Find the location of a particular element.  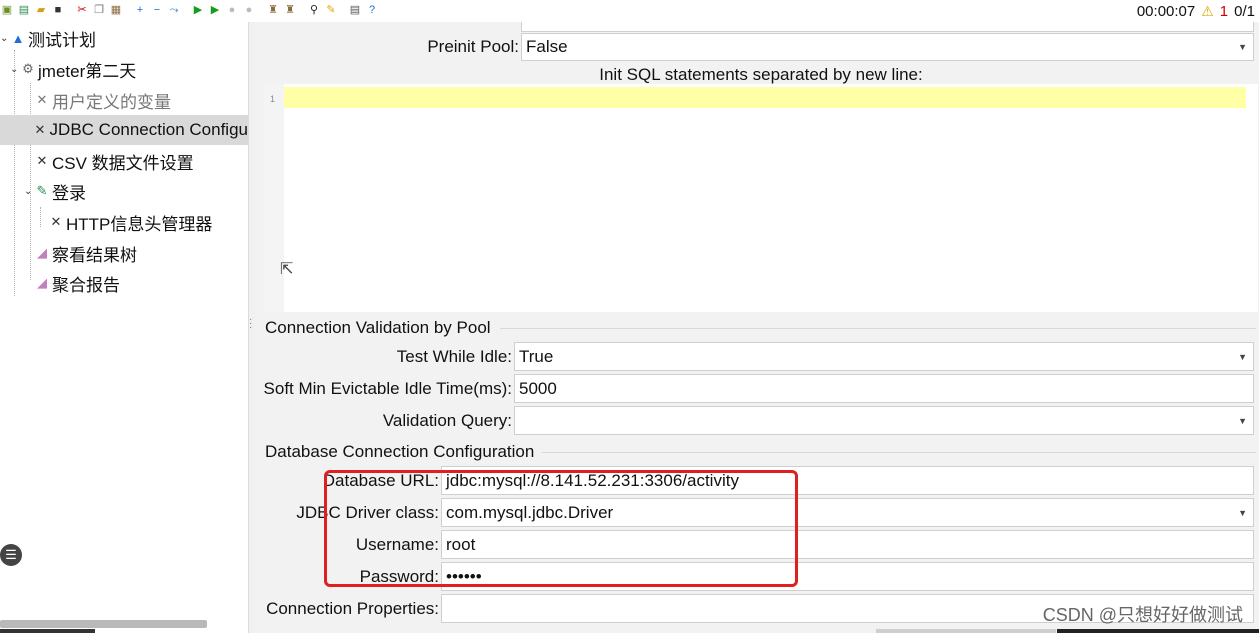

test-while-idle-select: True ▼ is located at coordinates (884, 356).